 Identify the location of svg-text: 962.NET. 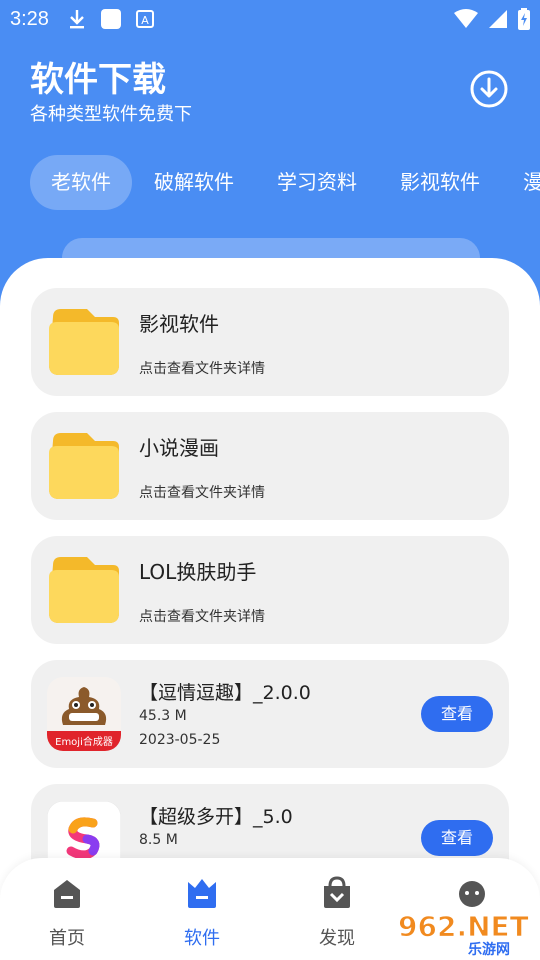
(463, 926).